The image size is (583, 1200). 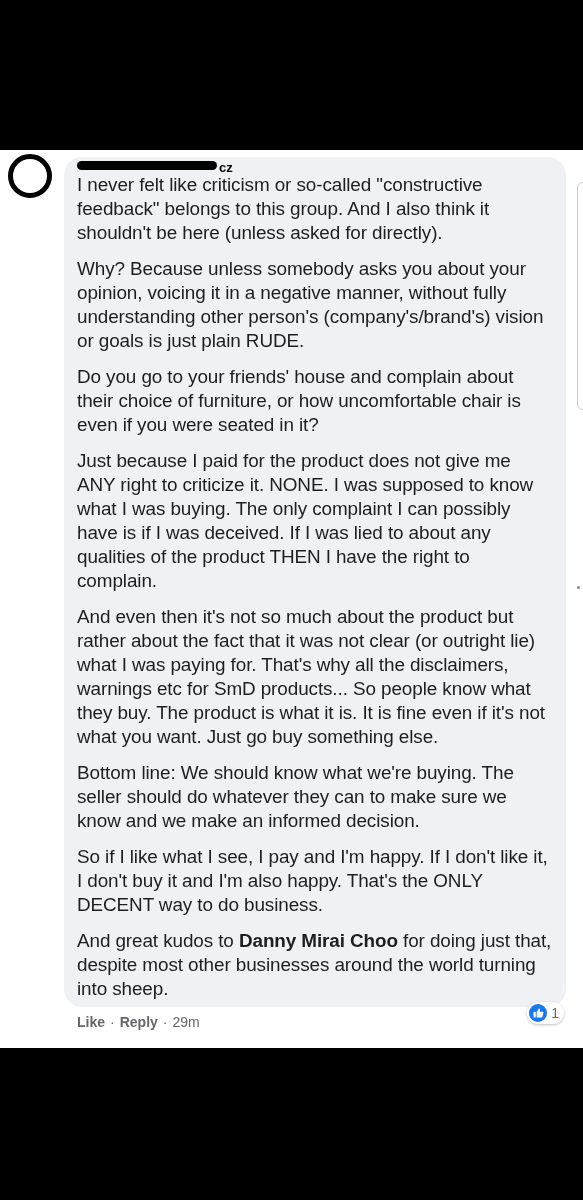 What do you see at coordinates (186, 1022) in the screenshot?
I see `comment-time: 29m` at bounding box center [186, 1022].